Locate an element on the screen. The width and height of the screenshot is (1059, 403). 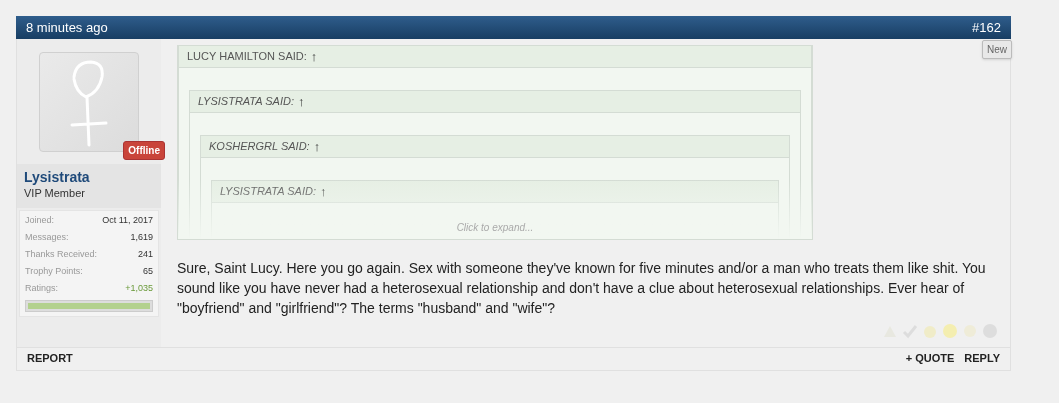
quote-author: KOSHERGRL SAID: is located at coordinates (259, 147).